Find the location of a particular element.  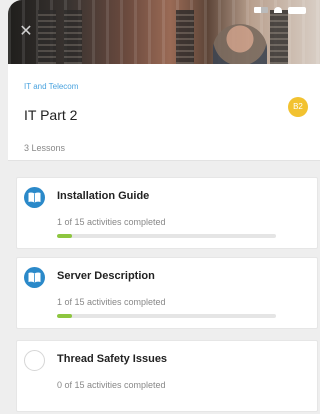

lesson-name: Thread Safety Issues is located at coordinates (112, 359).